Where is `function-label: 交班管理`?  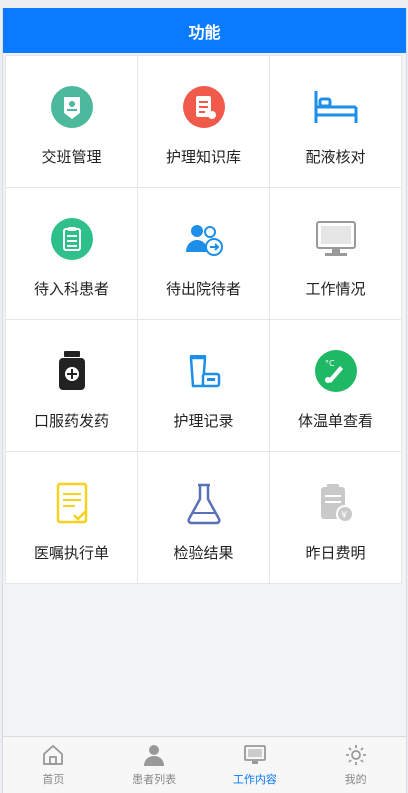 function-label: 交班管理 is located at coordinates (71, 157).